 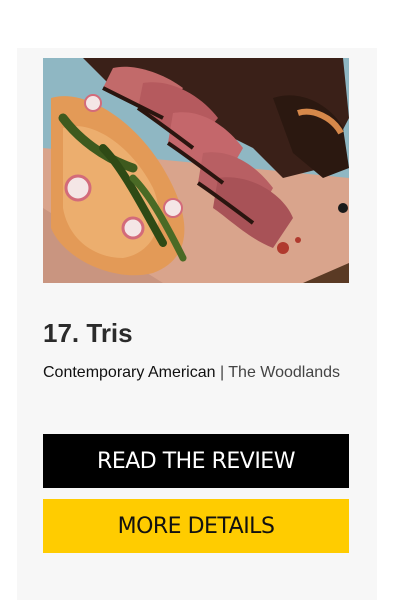 What do you see at coordinates (196, 461) in the screenshot?
I see `read-review-button: READ THE REVIEW` at bounding box center [196, 461].